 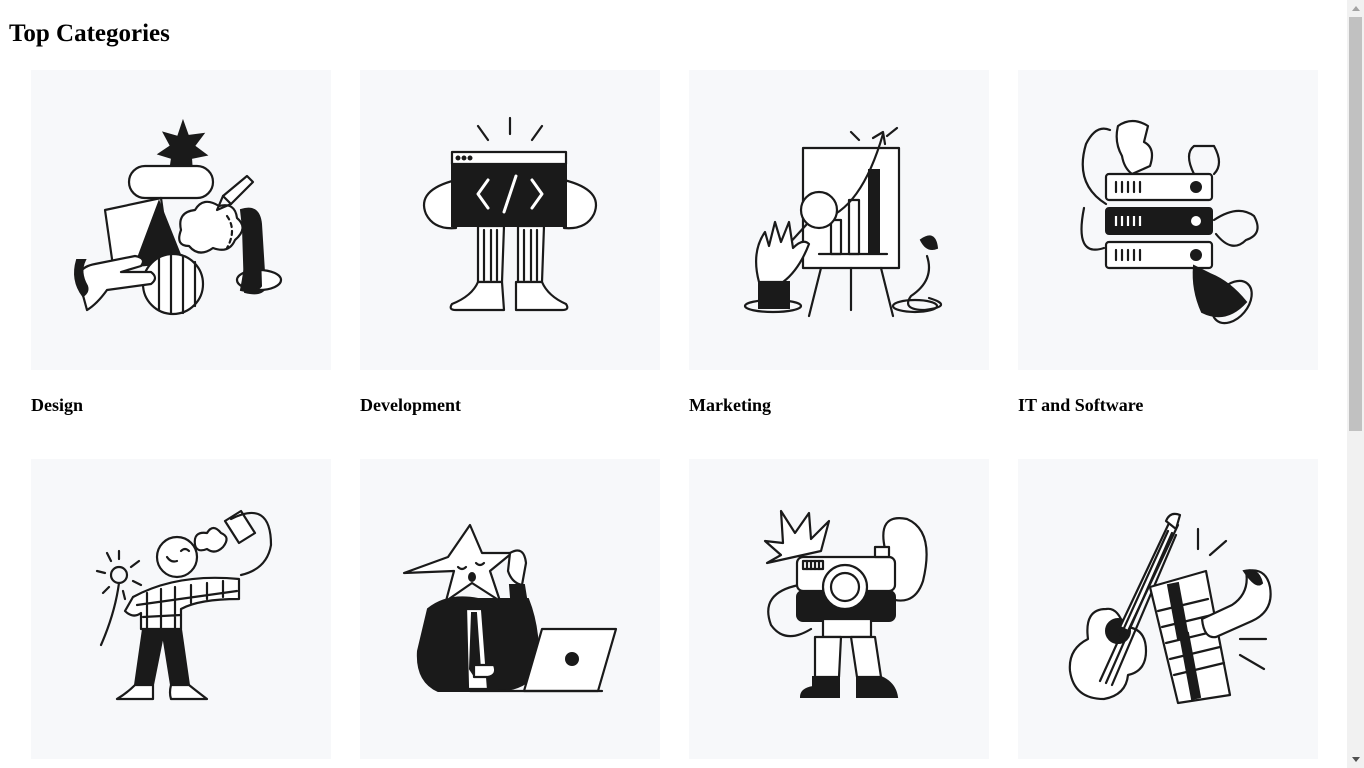 I want to click on category-card-business, so click(x=510, y=613).